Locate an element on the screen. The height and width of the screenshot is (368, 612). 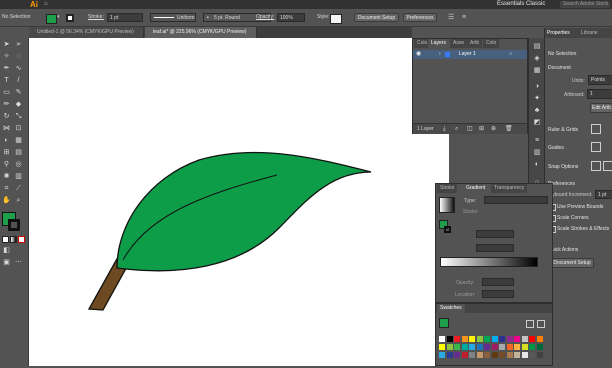
swatch-fill-indicator is located at coordinates (444, 323).